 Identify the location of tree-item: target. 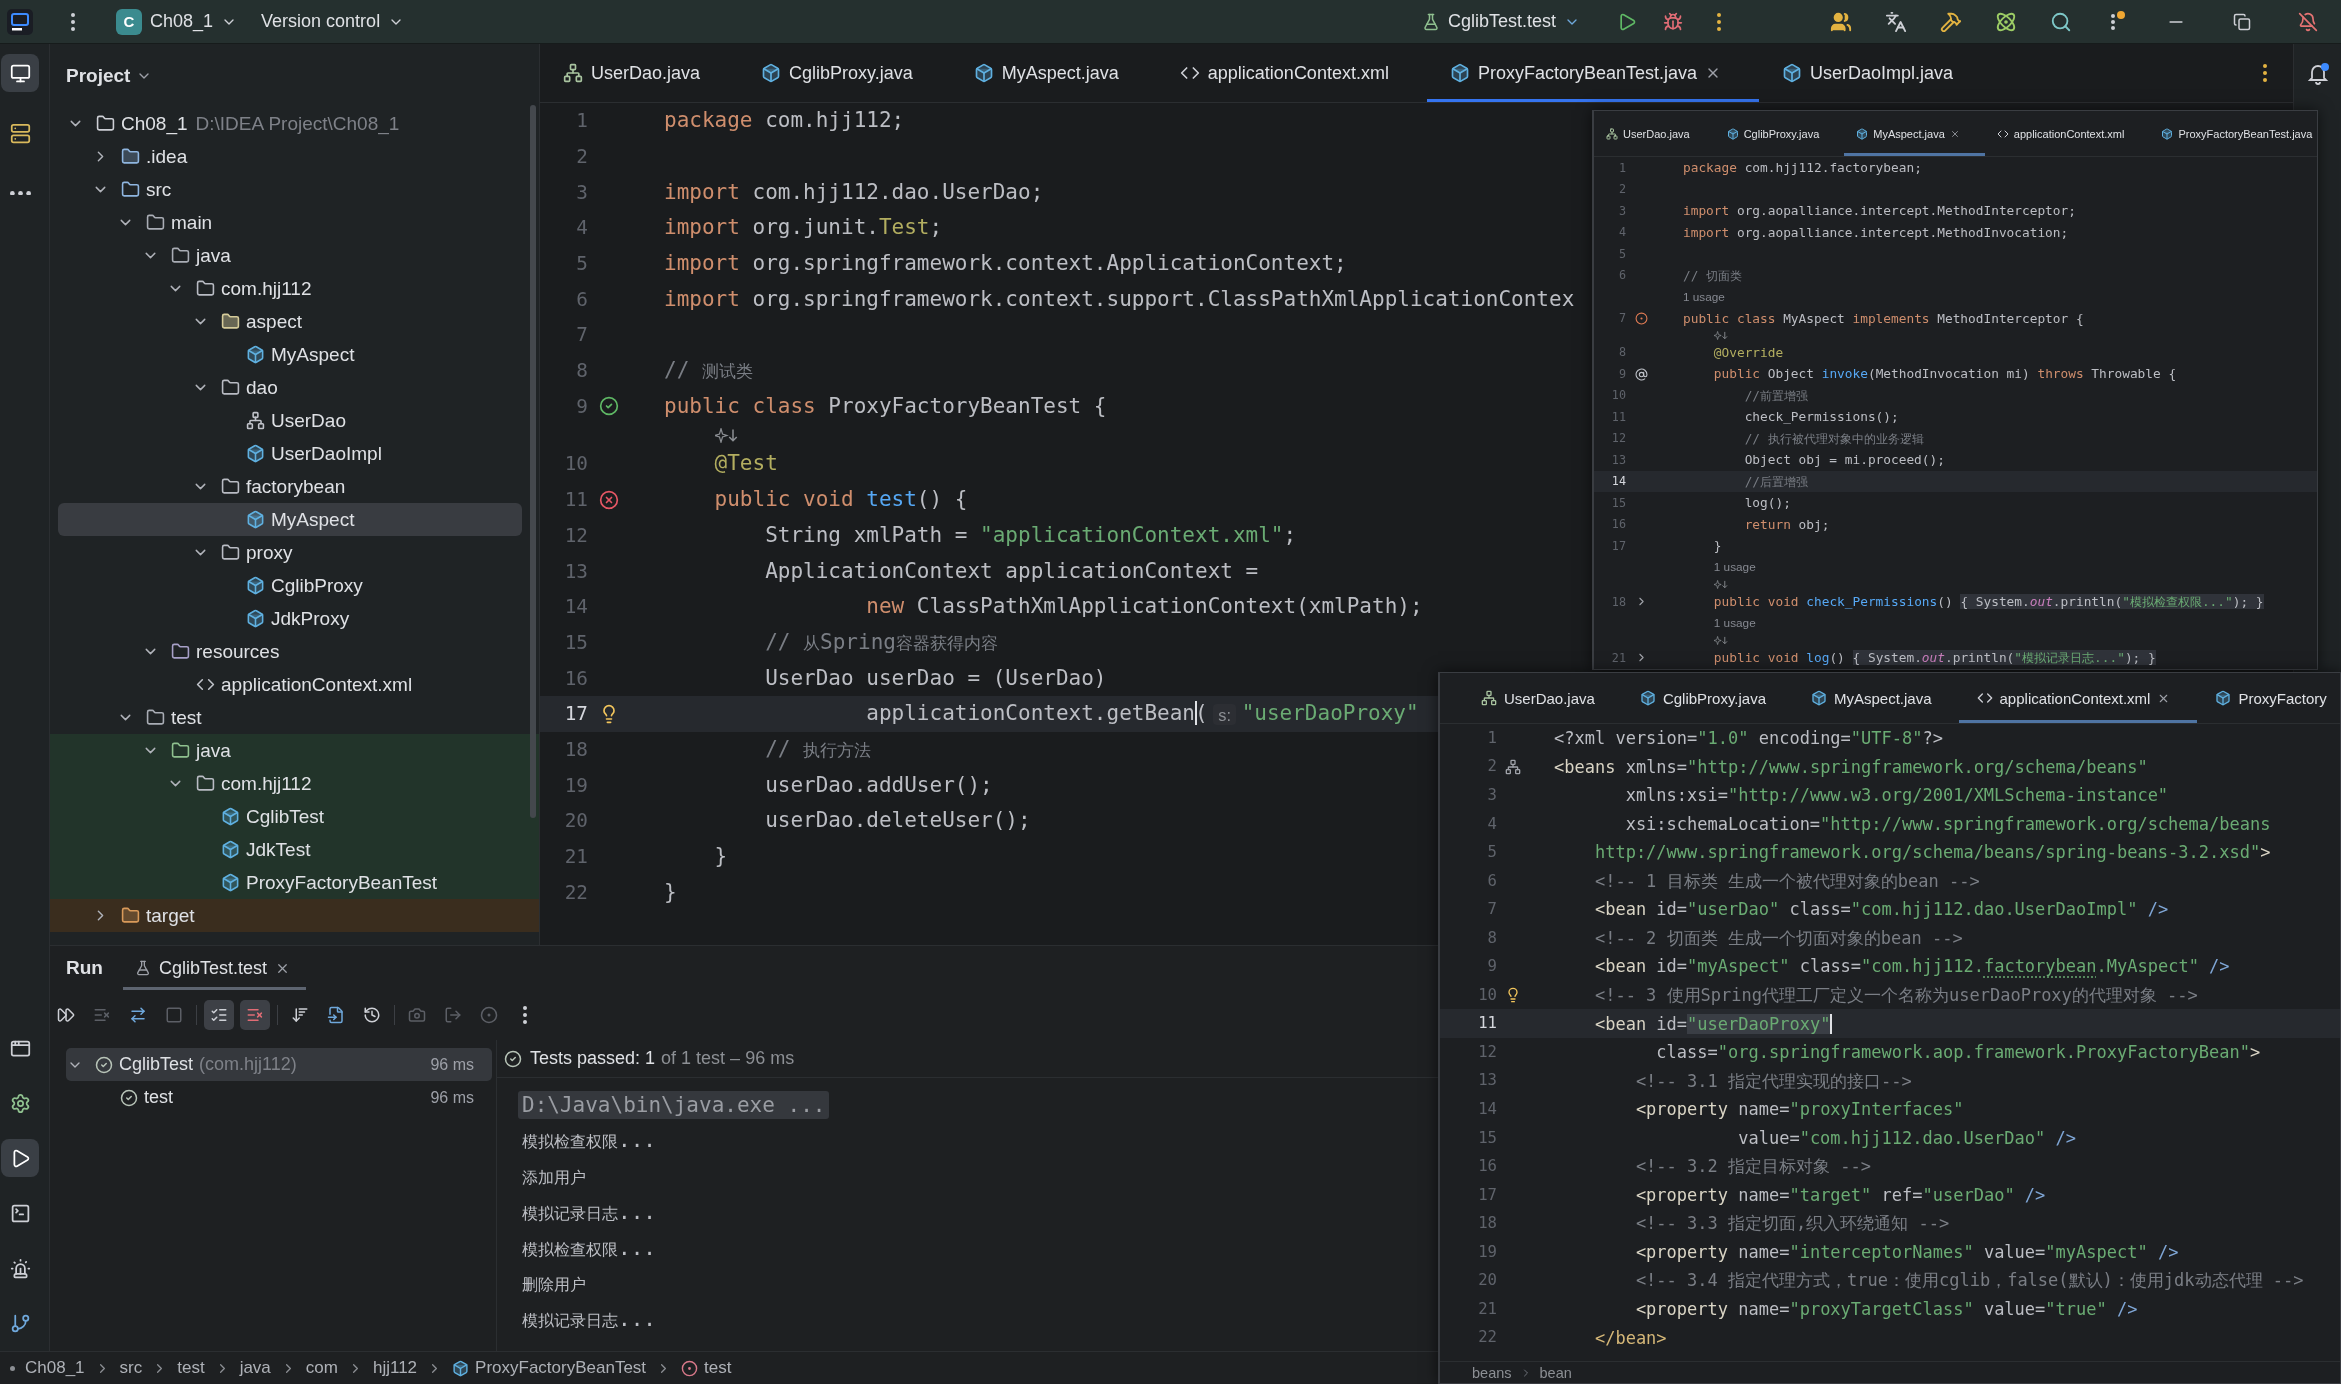
(290, 915).